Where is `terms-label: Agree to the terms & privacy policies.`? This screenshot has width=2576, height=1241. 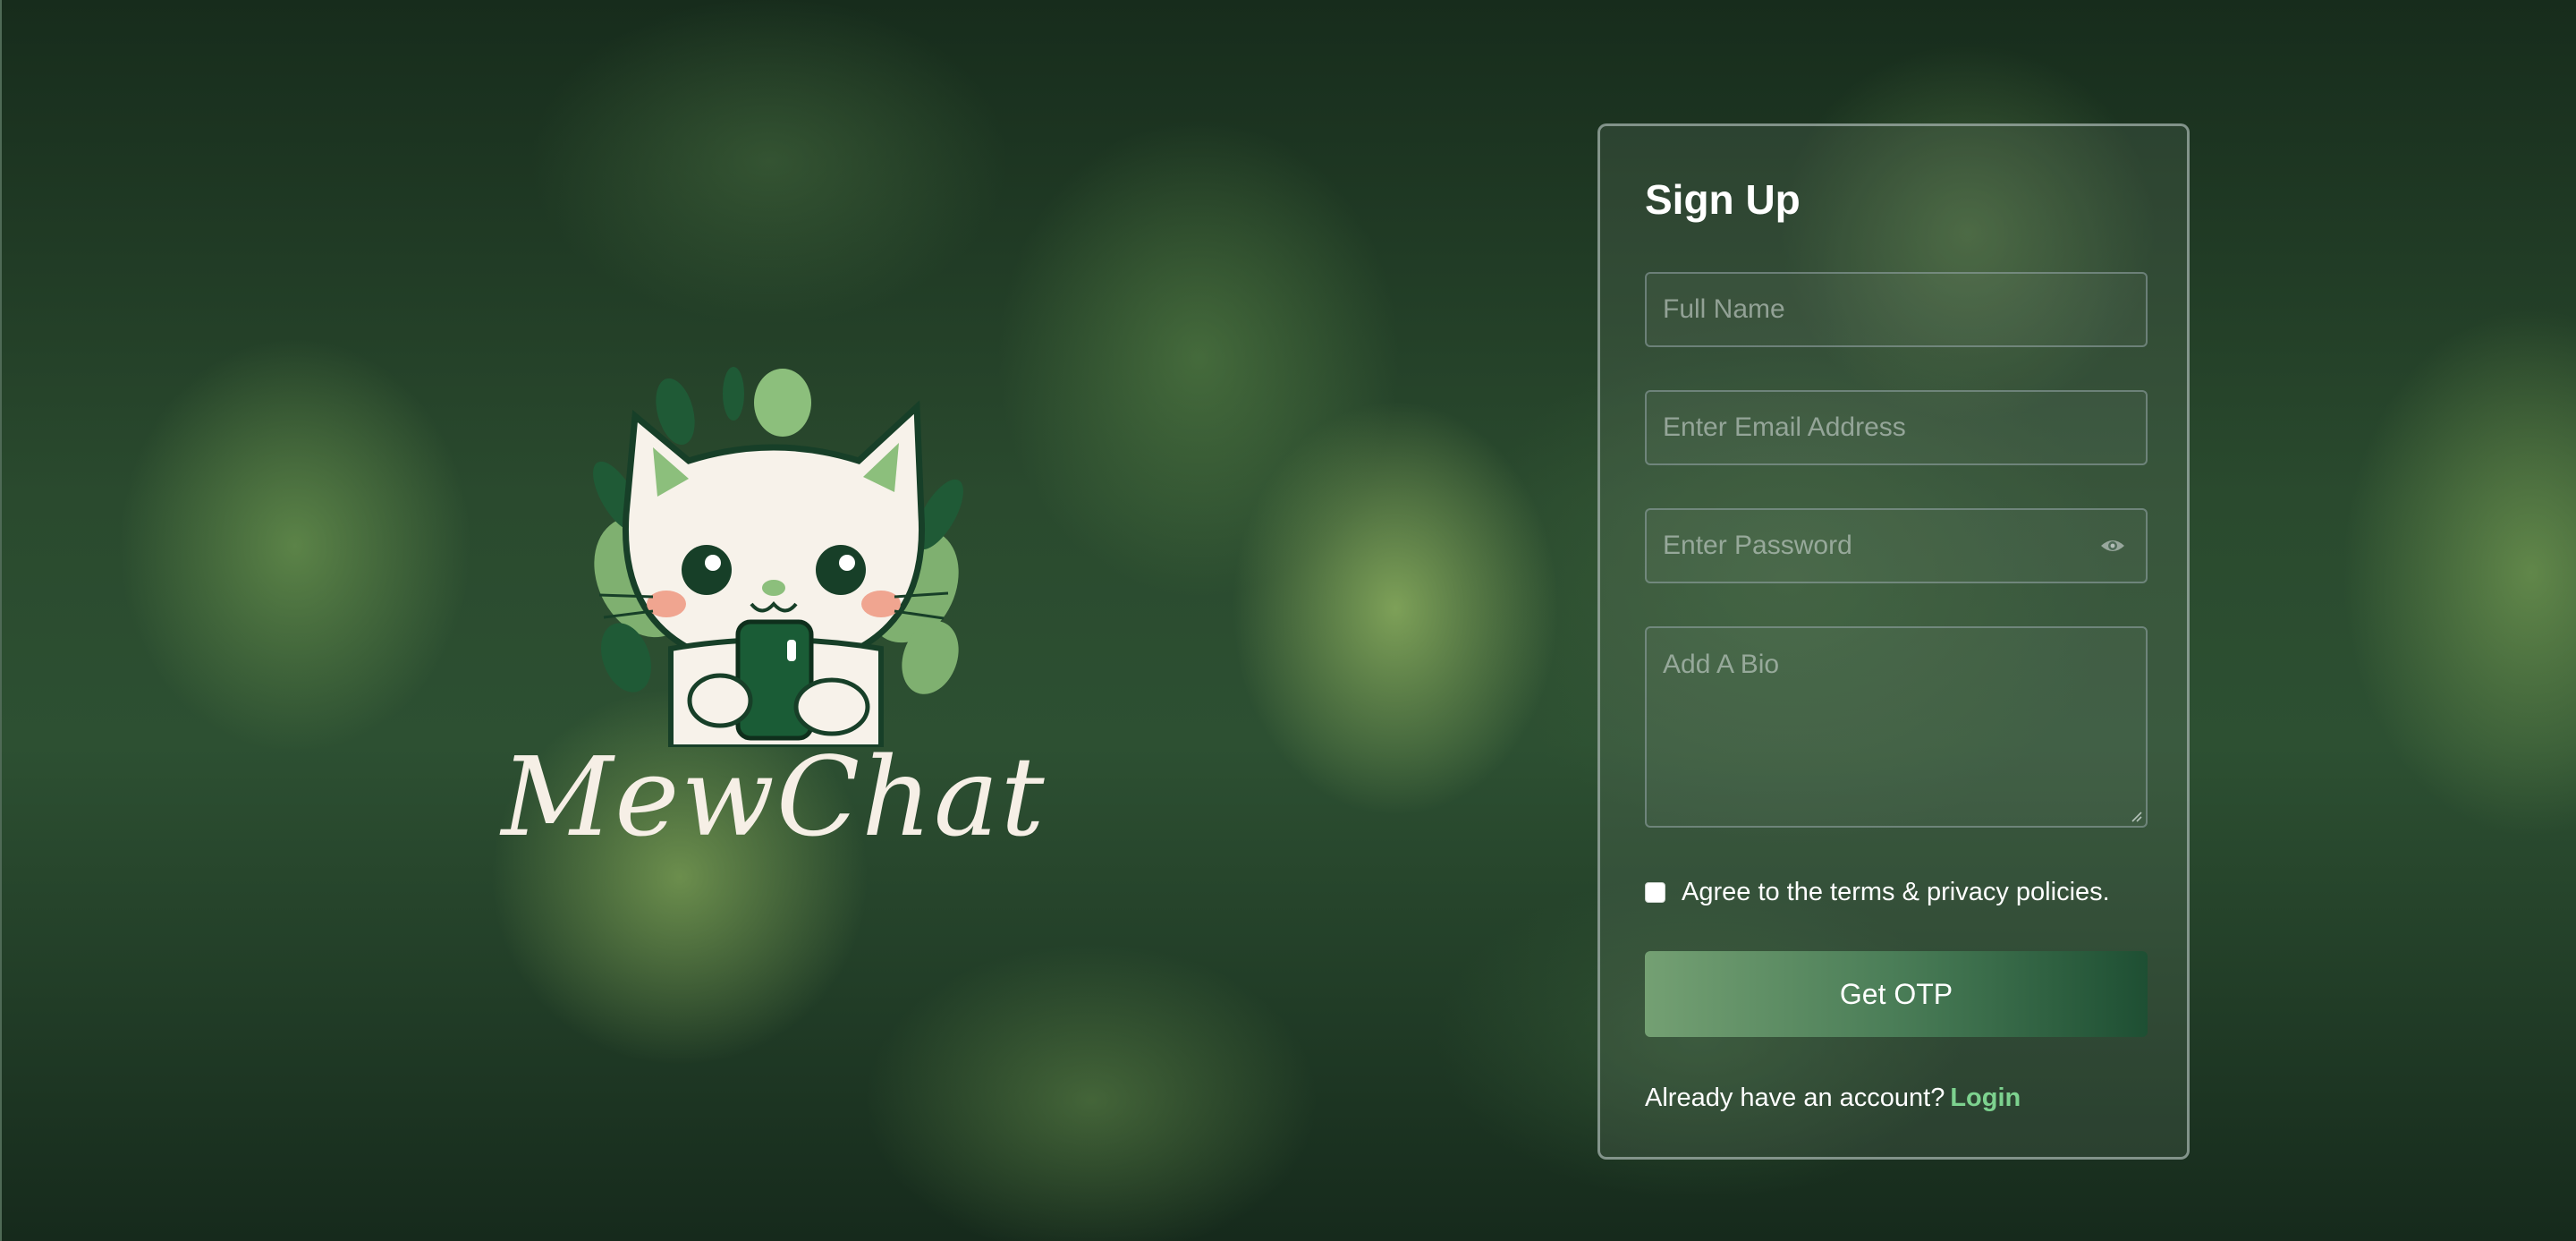 terms-label: Agree to the terms & privacy policies. is located at coordinates (1896, 892).